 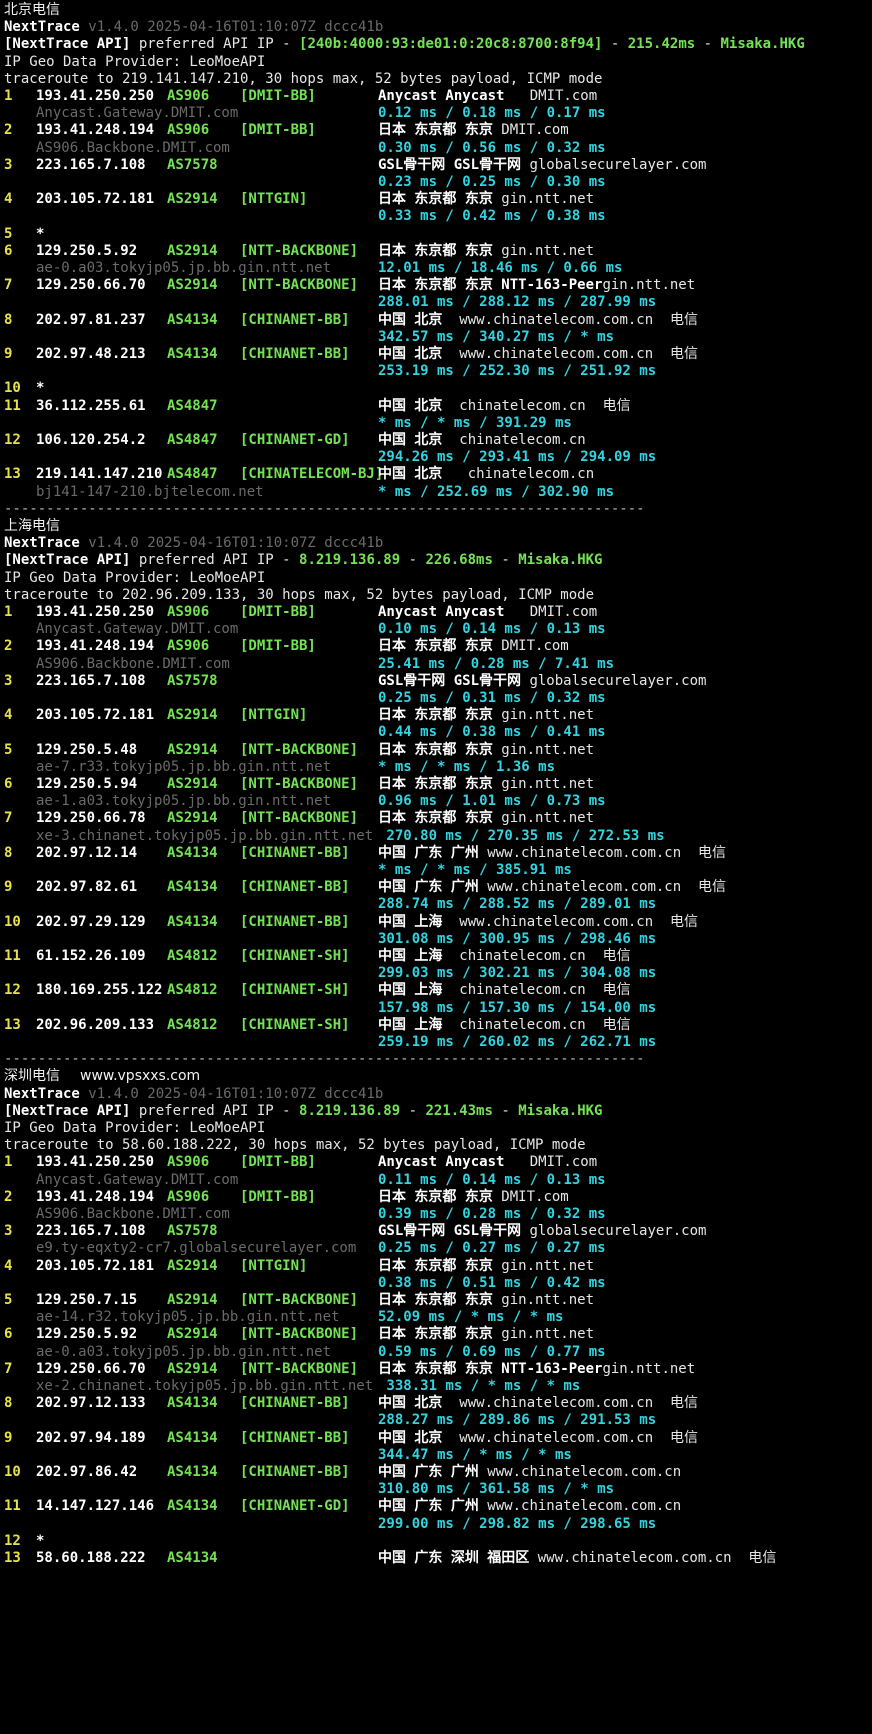 I want to click on hop-ip: 202.97.82.61, so click(x=87, y=887).